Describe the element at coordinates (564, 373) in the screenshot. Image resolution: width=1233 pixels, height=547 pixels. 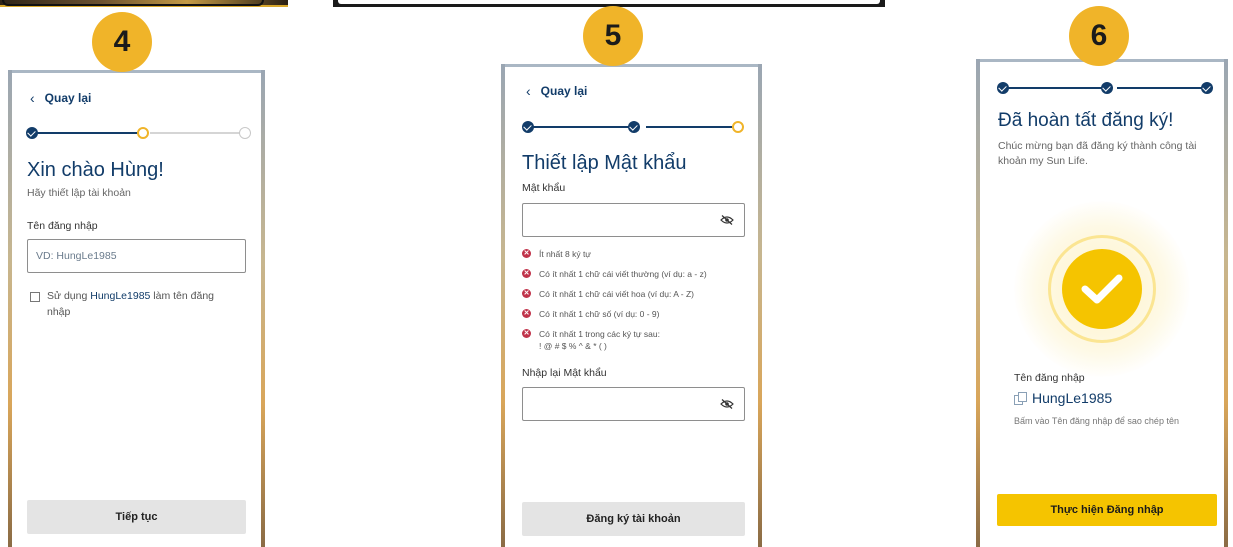
I see `confirm-password-label: Nhập lại Mật khẩu` at that location.